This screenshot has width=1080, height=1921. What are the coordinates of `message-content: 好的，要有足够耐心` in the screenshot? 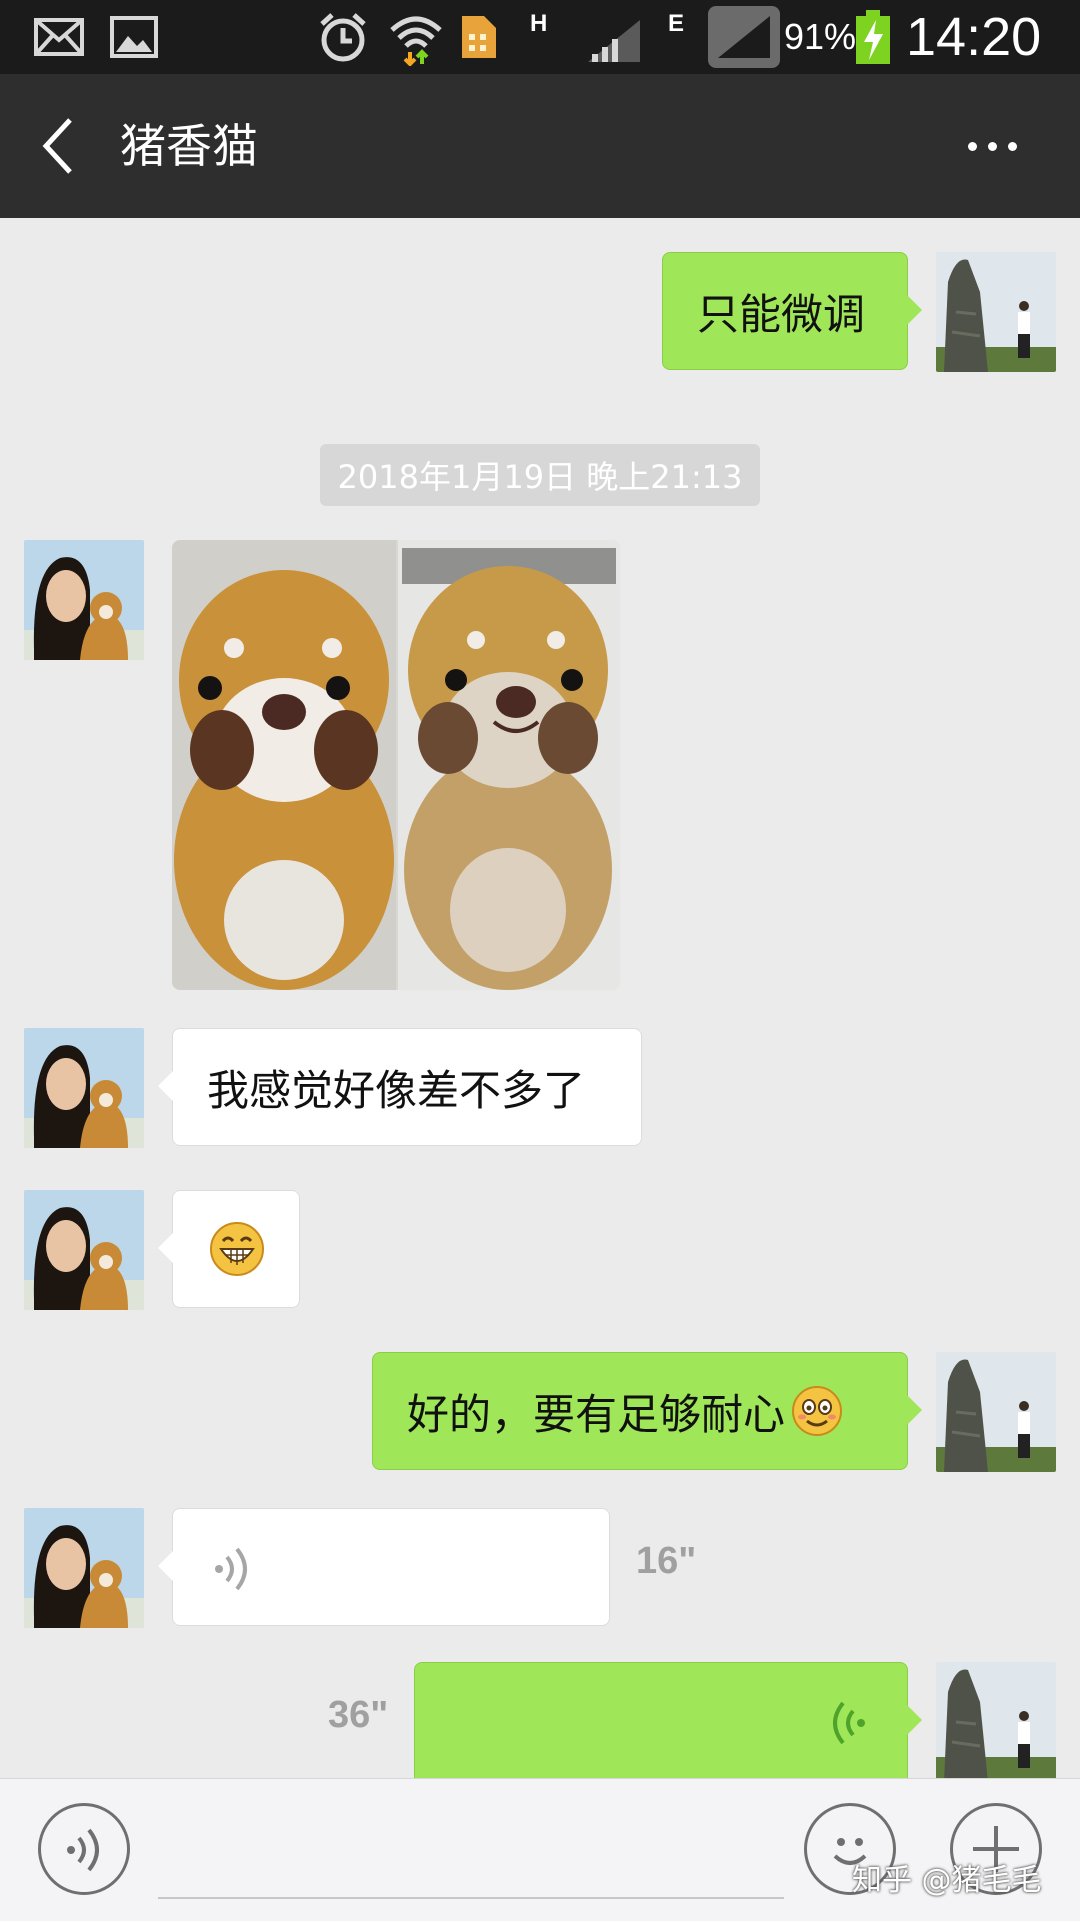 It's located at (625, 1411).